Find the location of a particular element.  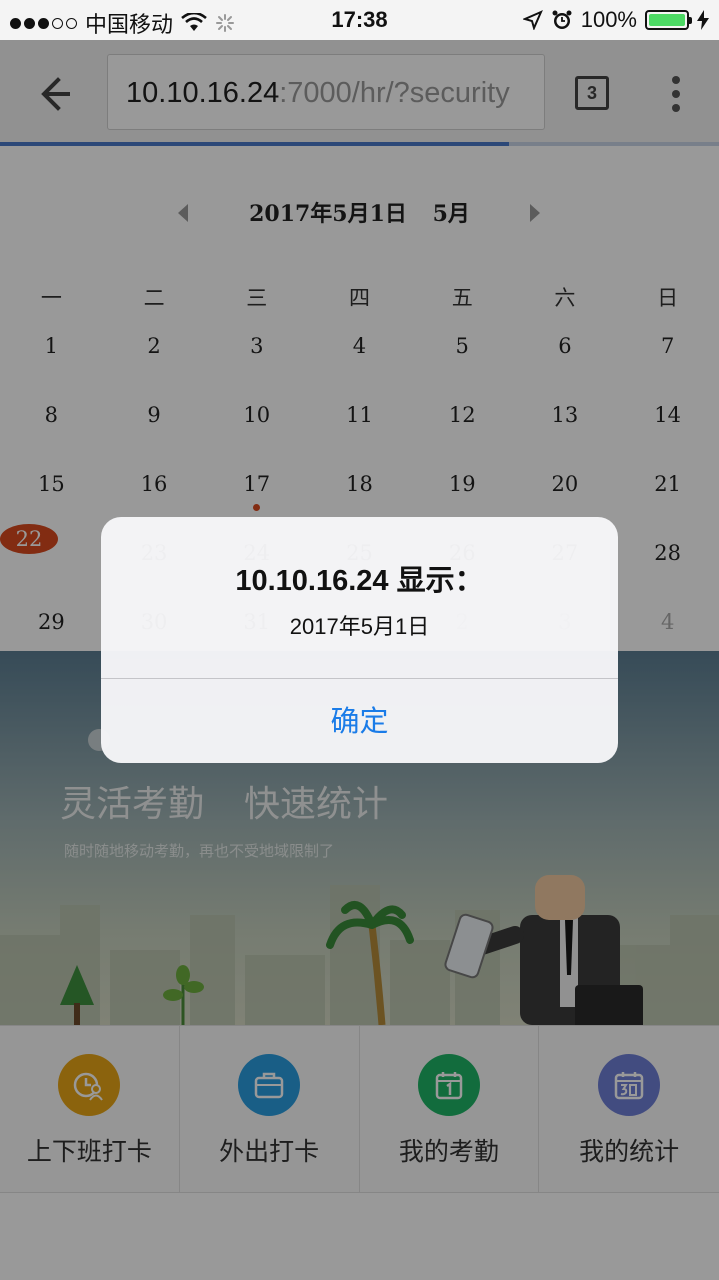

alert-dialog: 10.10.16.24 显示： 2017年5月1日 确定 is located at coordinates (359, 640).